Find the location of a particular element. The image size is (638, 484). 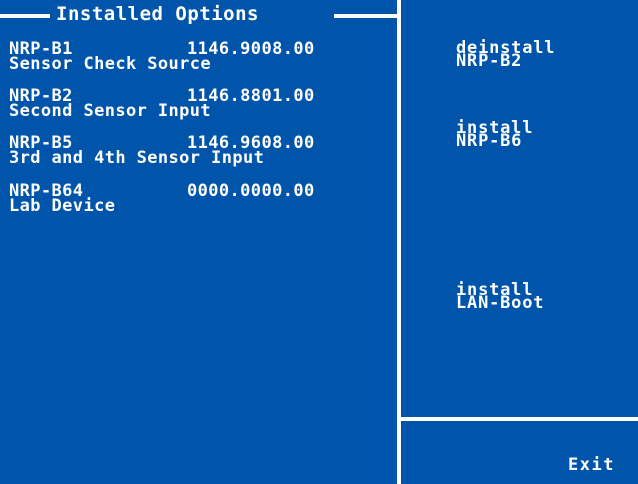

install-nrp-b6-button: install NRP-B6 is located at coordinates (494, 135).